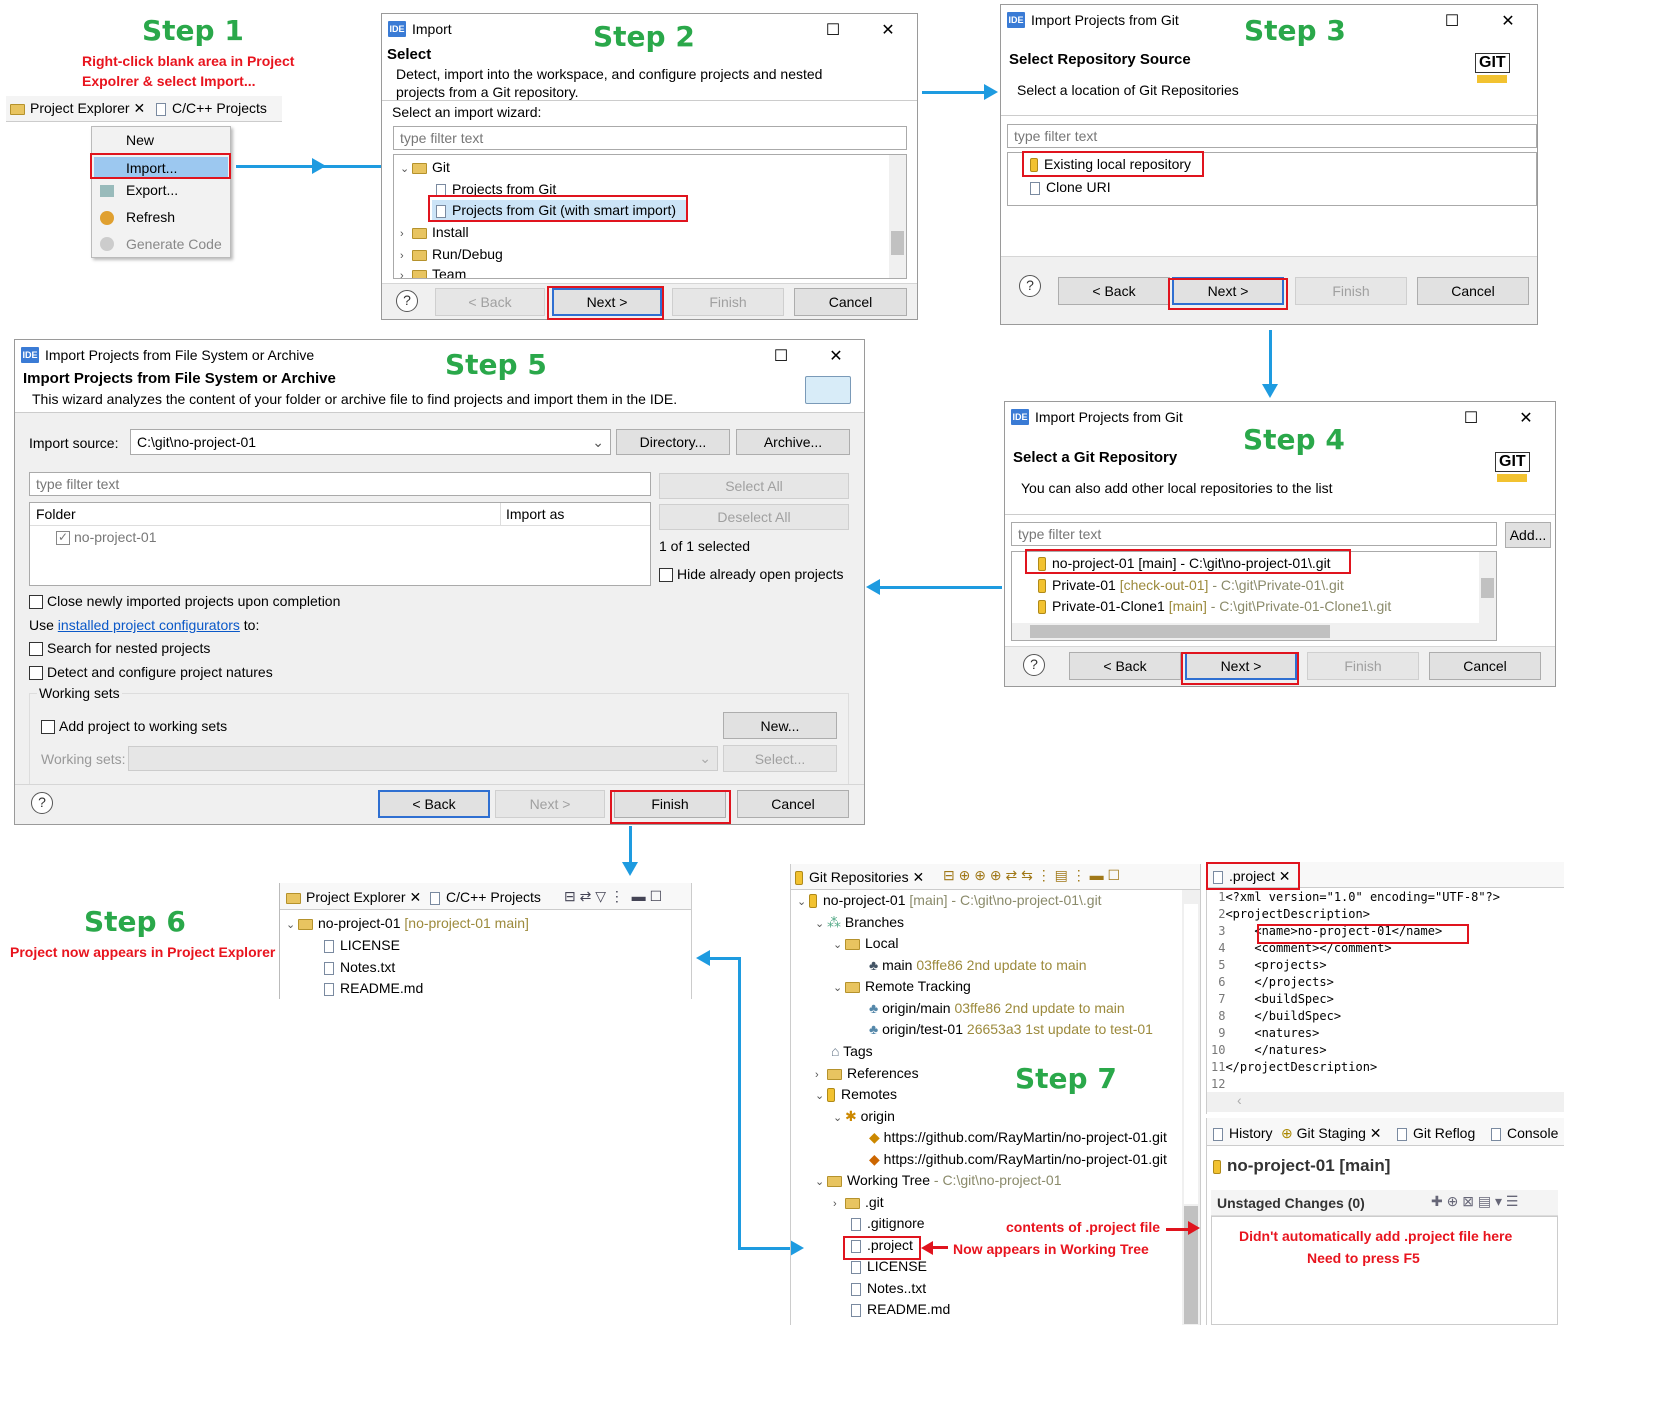 The height and width of the screenshot is (1415, 1669). I want to click on branches-node: ⌄ ⁂ Branches, so click(859, 922).